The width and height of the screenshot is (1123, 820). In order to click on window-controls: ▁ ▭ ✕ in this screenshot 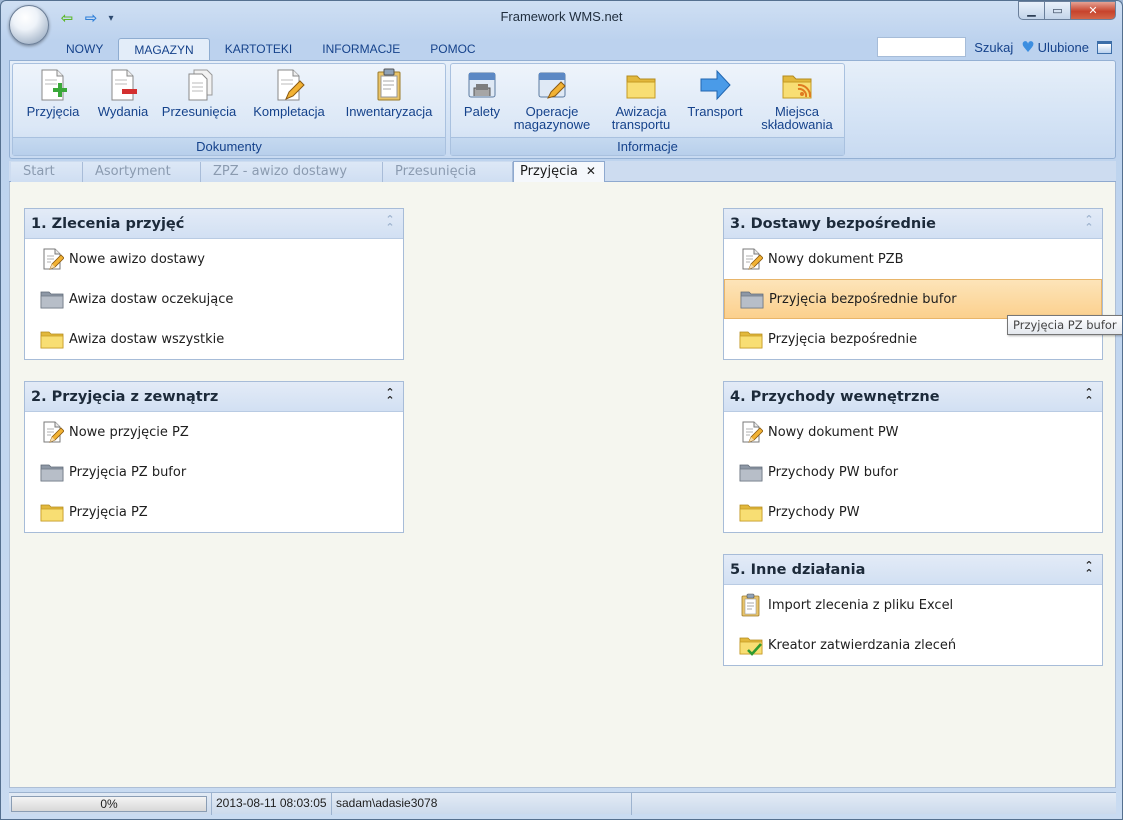, I will do `click(1067, 10)`.